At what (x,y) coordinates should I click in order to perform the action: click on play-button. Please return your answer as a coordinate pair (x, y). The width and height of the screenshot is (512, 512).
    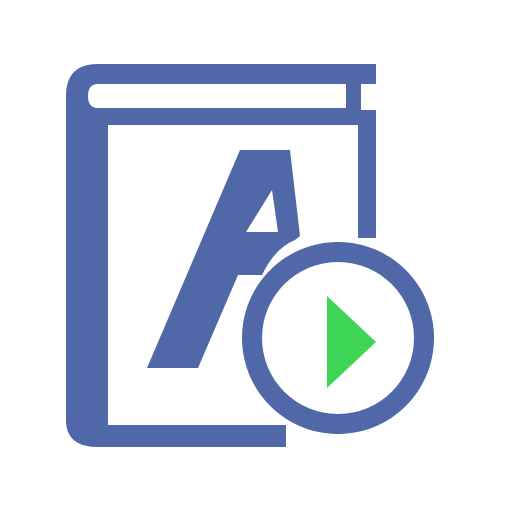
    Looking at the image, I should click on (338, 338).